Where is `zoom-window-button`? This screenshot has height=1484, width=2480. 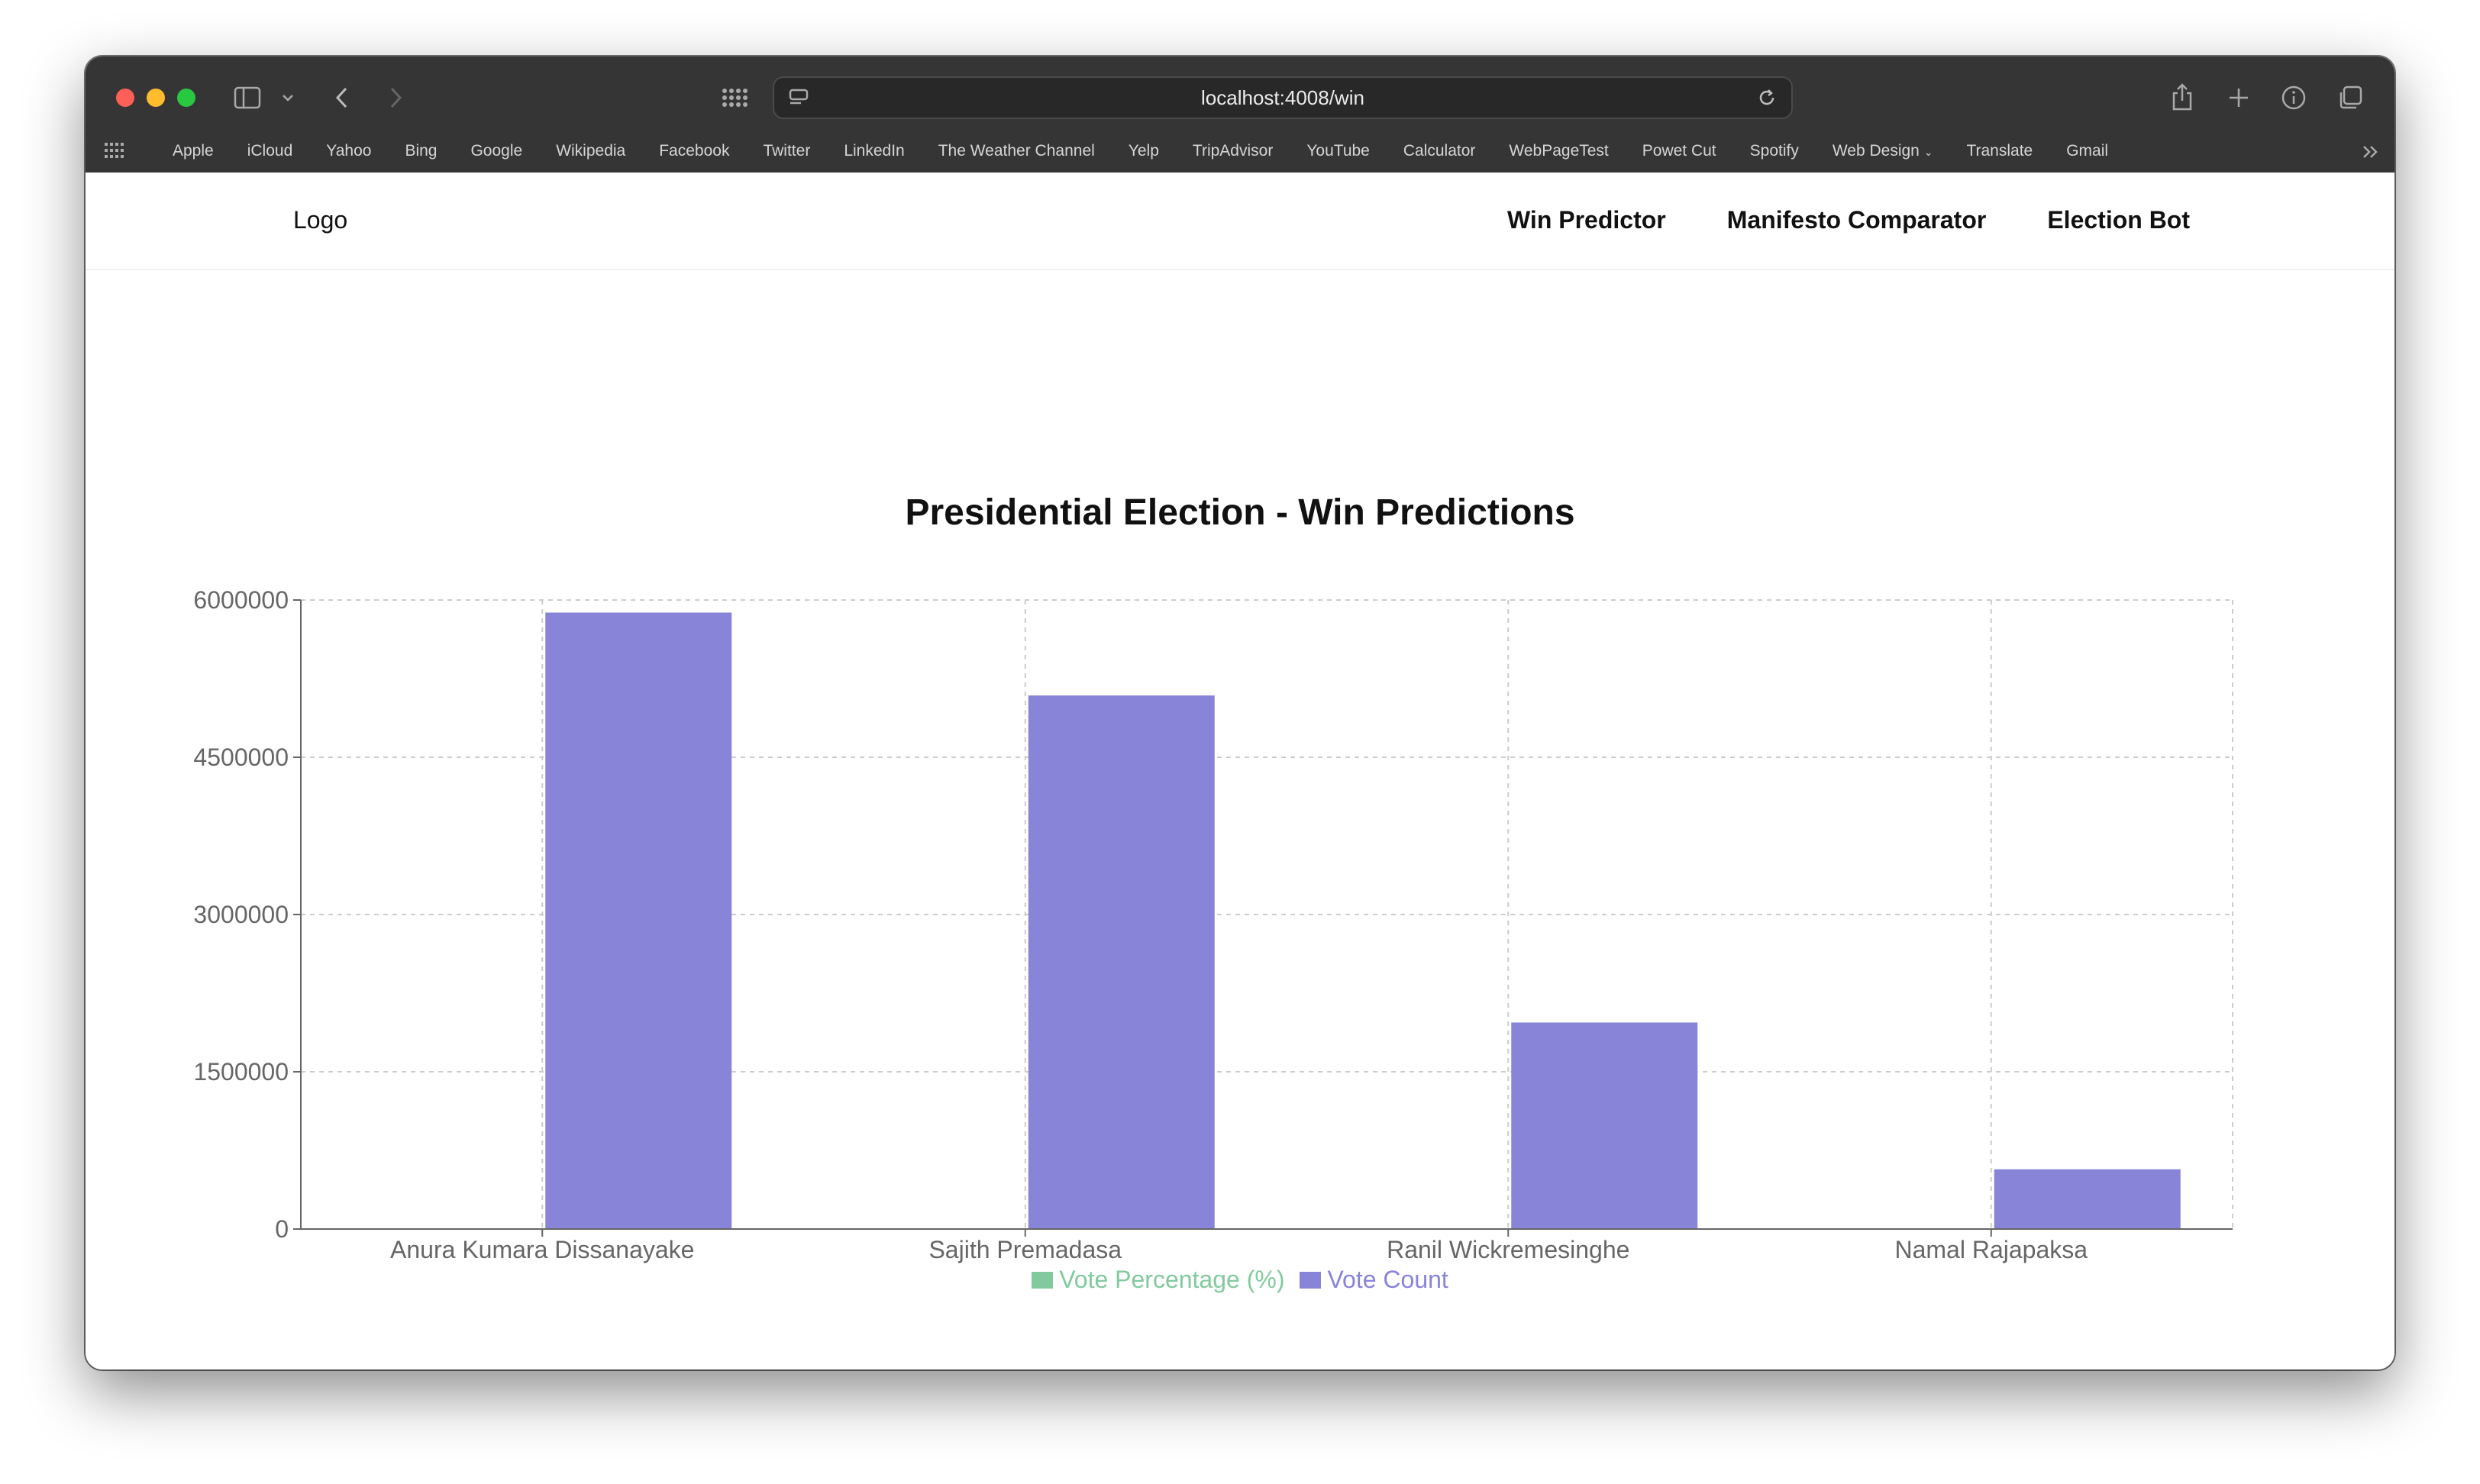 zoom-window-button is located at coordinates (186, 98).